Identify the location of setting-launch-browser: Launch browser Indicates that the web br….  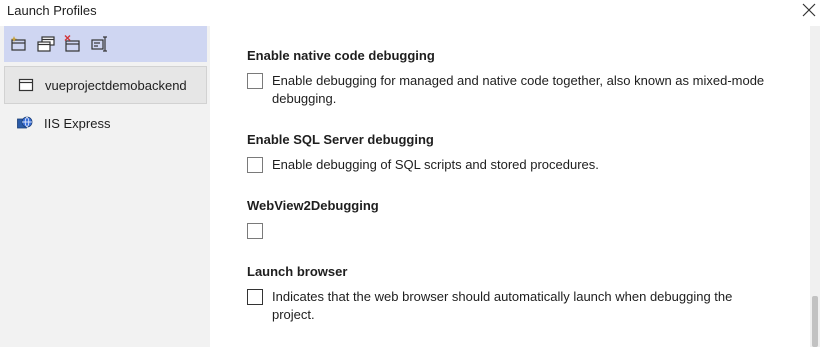
(527, 294).